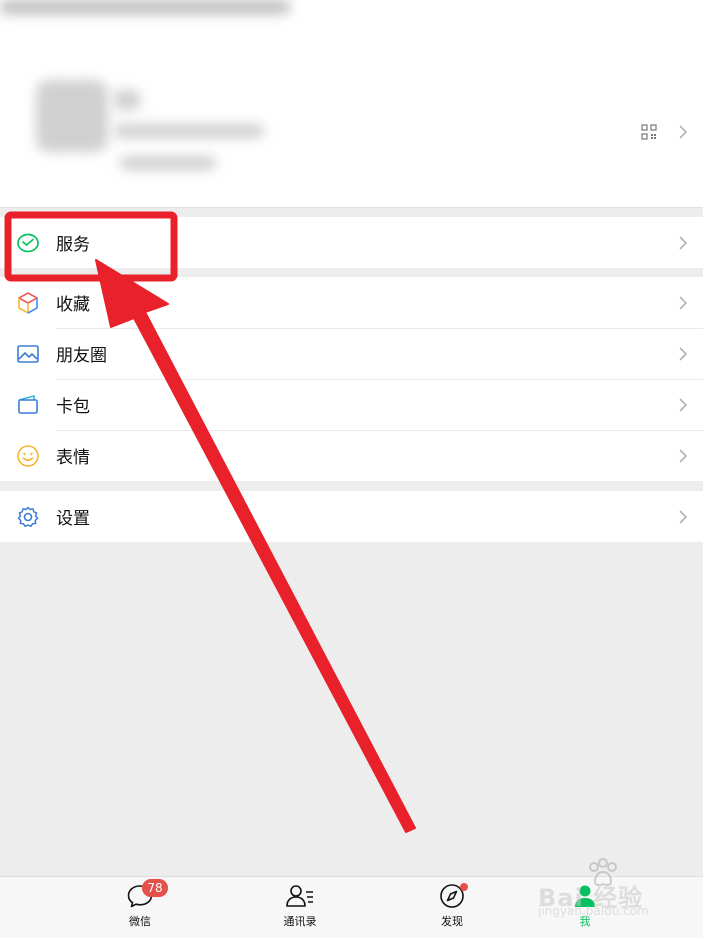 This screenshot has height=938, width=703. I want to click on favorites-cube-icon, so click(28, 303).